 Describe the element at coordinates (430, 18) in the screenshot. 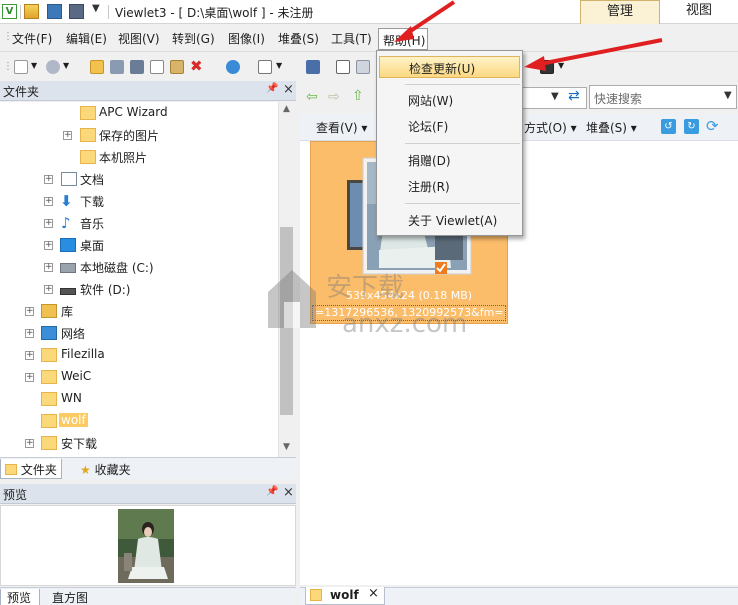

I see `annotation-arrow-help` at that location.